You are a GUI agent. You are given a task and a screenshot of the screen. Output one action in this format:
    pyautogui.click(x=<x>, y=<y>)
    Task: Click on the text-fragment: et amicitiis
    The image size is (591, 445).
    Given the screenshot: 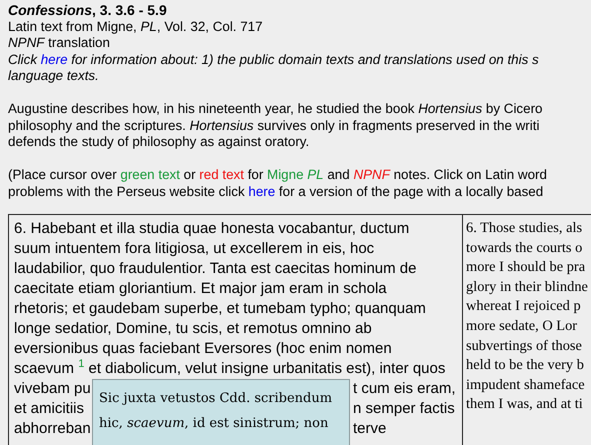 What is the action you would take?
    pyautogui.click(x=49, y=409)
    